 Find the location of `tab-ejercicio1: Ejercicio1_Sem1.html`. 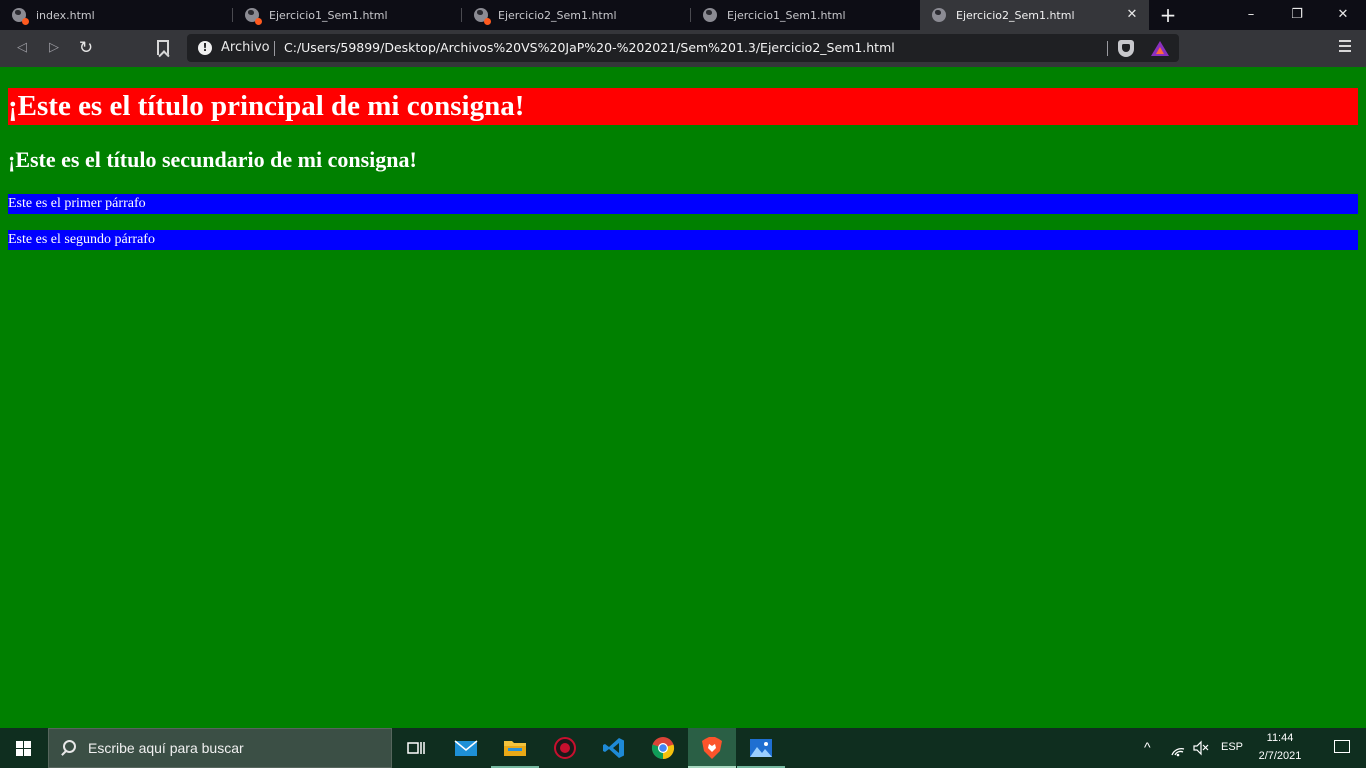

tab-ejercicio1: Ejercicio1_Sem1.html is located at coordinates (347, 15).